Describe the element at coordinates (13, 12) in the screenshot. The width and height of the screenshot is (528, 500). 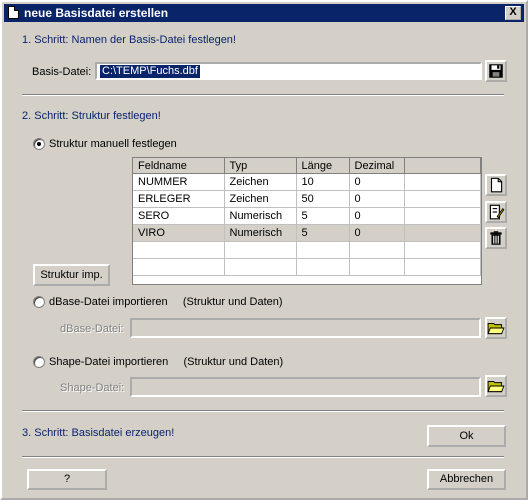
I see `document-icon` at that location.